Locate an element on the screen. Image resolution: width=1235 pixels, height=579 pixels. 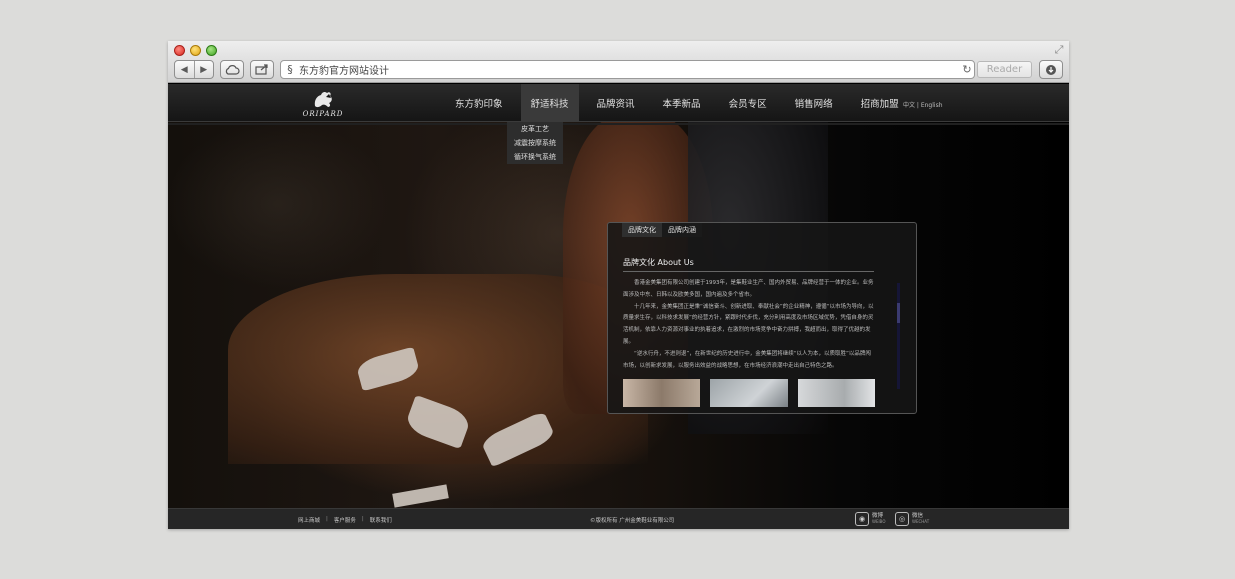
reader-button: Reader is located at coordinates (1004, 69).